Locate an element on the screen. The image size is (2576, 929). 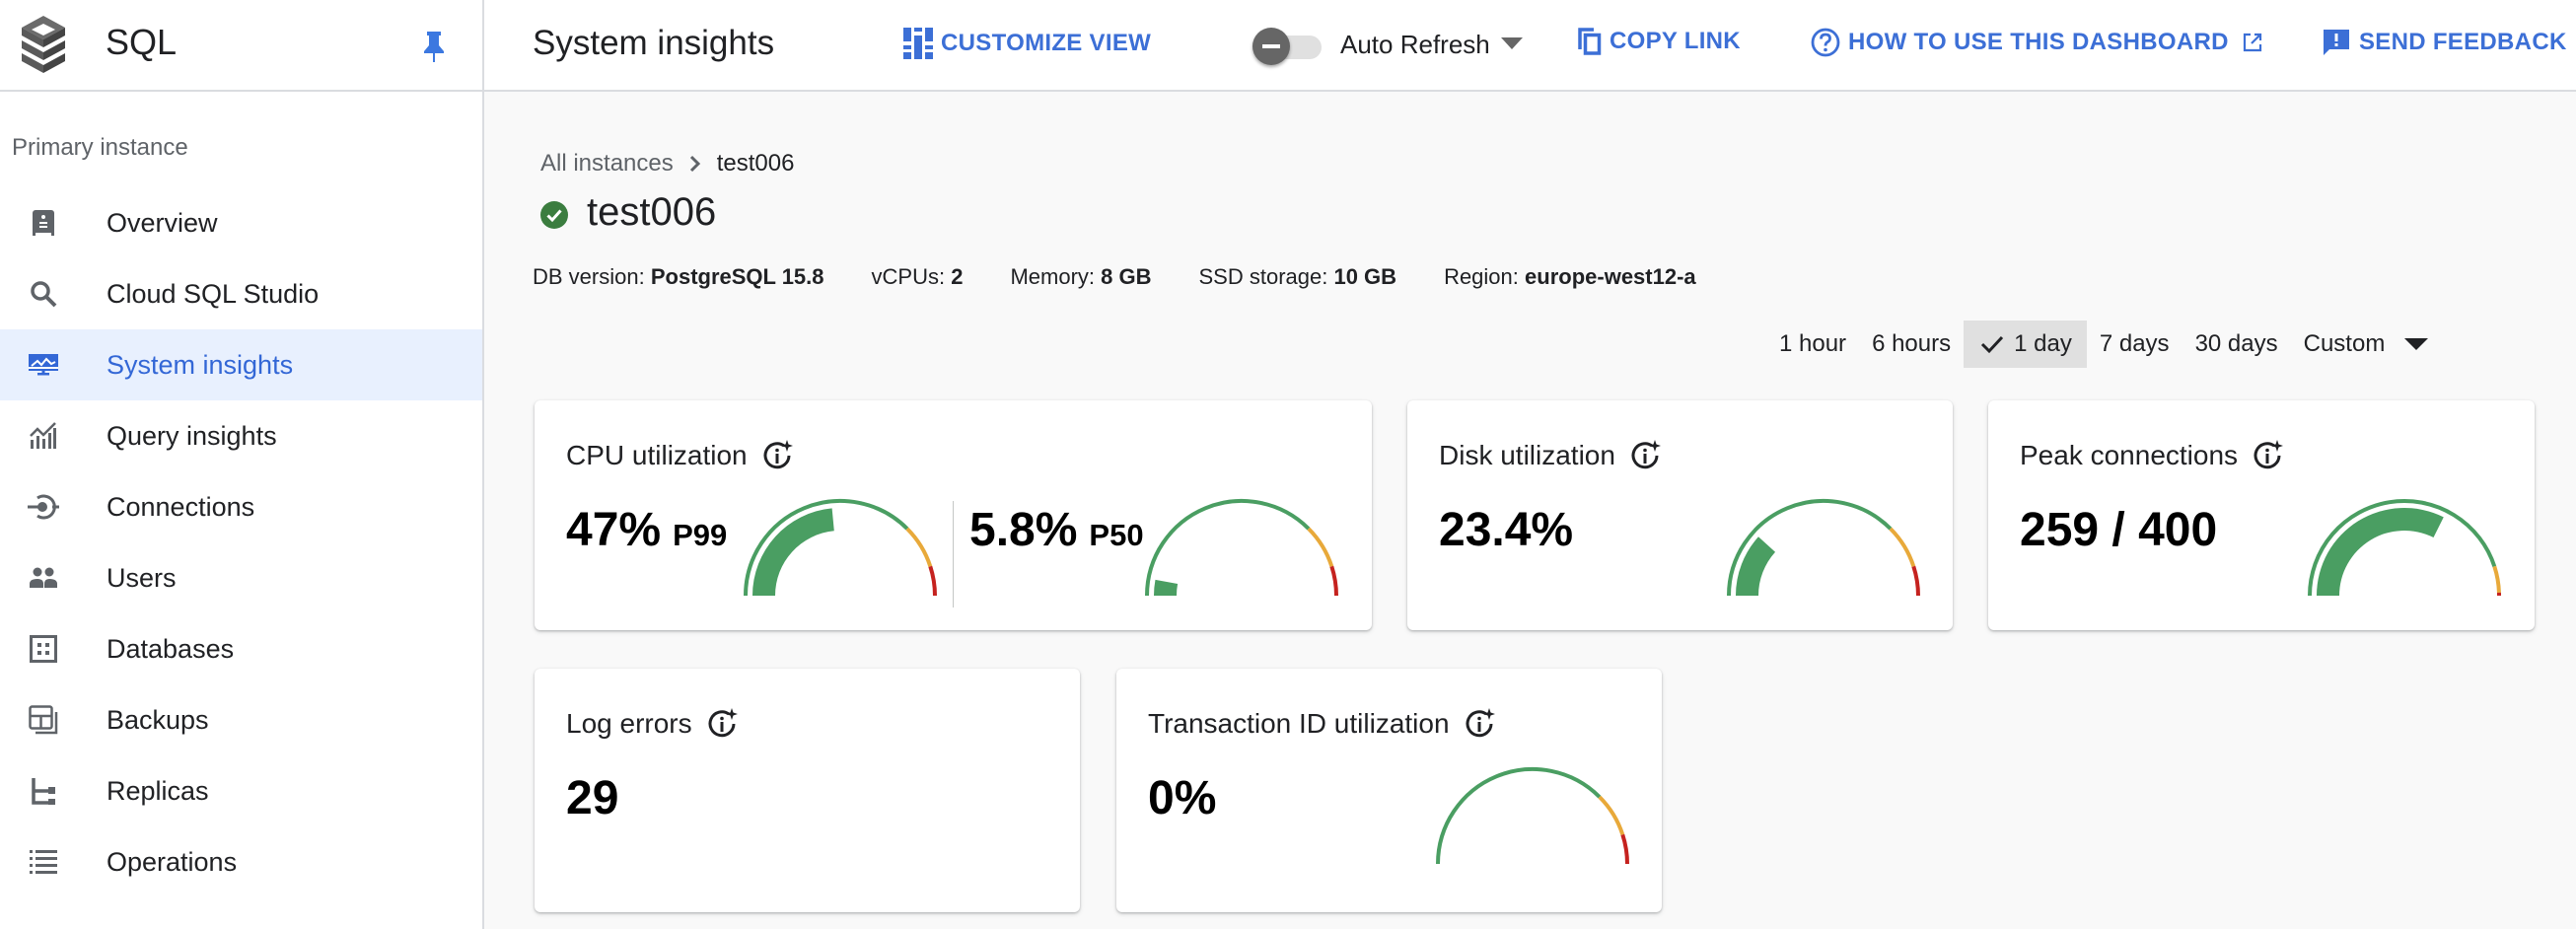
sidebar-item-label: Backups is located at coordinates (158, 719).